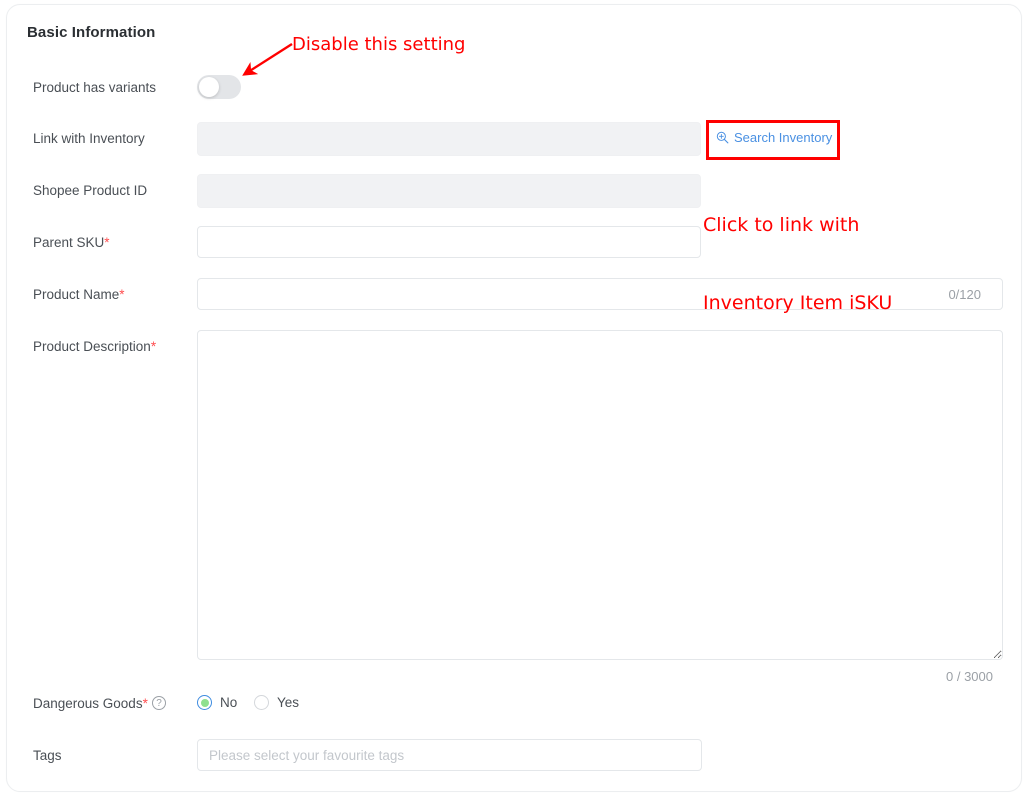  I want to click on label-link-with-inventory: Link with Inventory, so click(89, 138).